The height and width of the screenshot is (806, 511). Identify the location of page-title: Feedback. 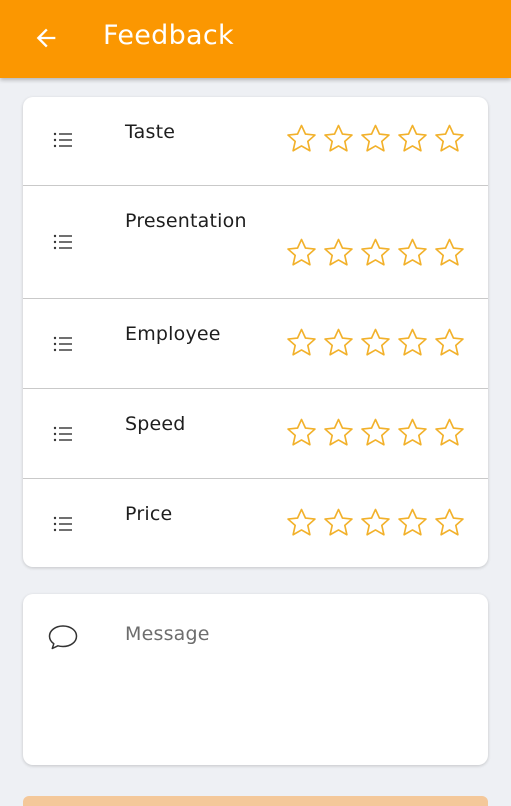
(168, 35).